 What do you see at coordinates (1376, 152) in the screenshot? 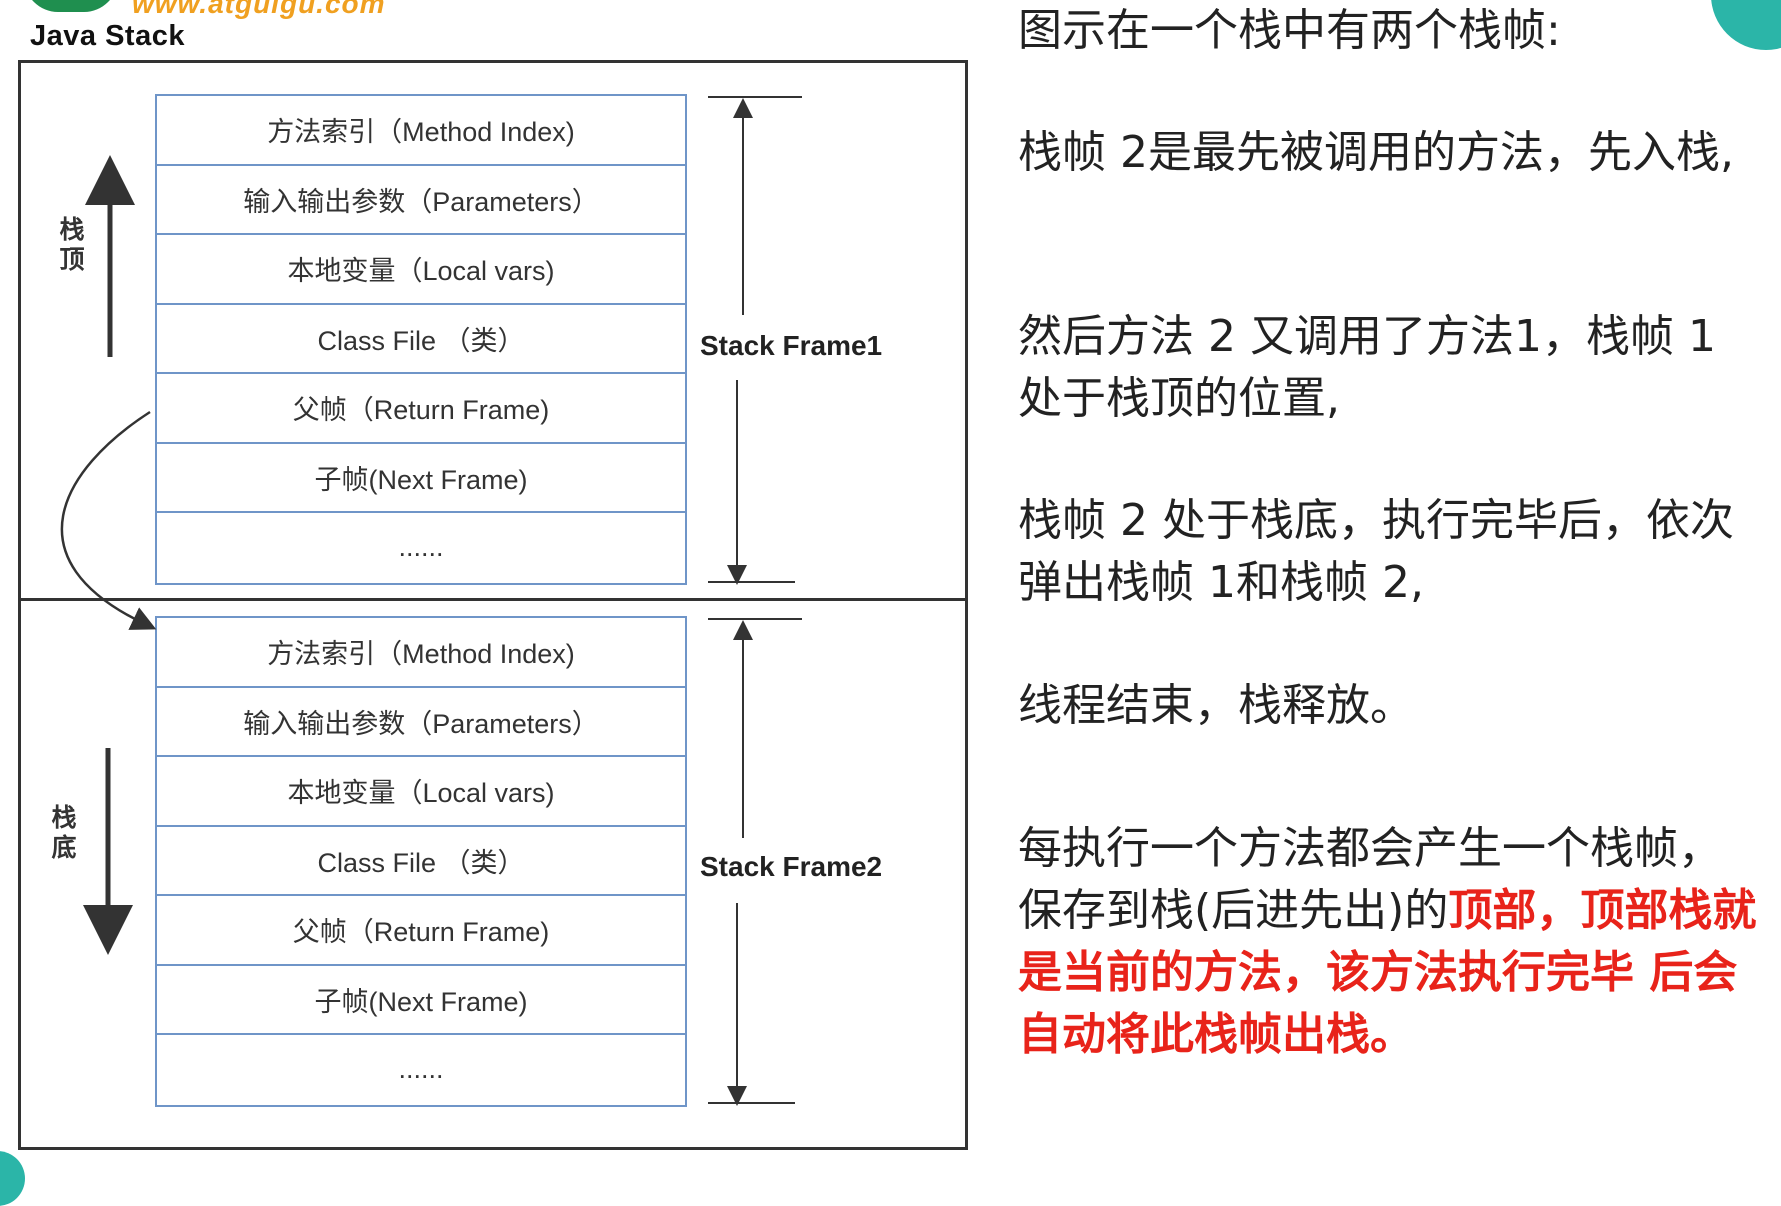
I see `explanation-p2: 栈帧 2是最先被调用的方法，先入栈,` at bounding box center [1376, 152].